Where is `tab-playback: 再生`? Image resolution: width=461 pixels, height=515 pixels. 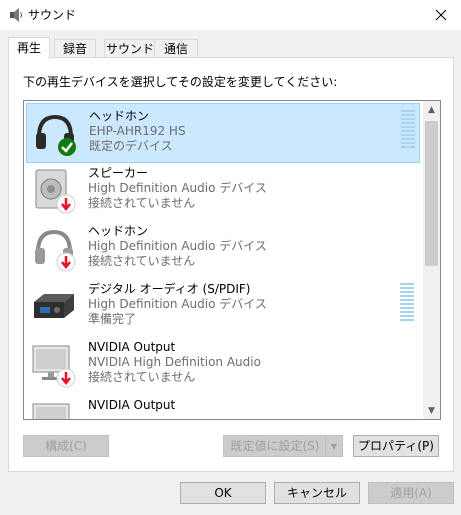 tab-playback: 再生 is located at coordinates (29, 48).